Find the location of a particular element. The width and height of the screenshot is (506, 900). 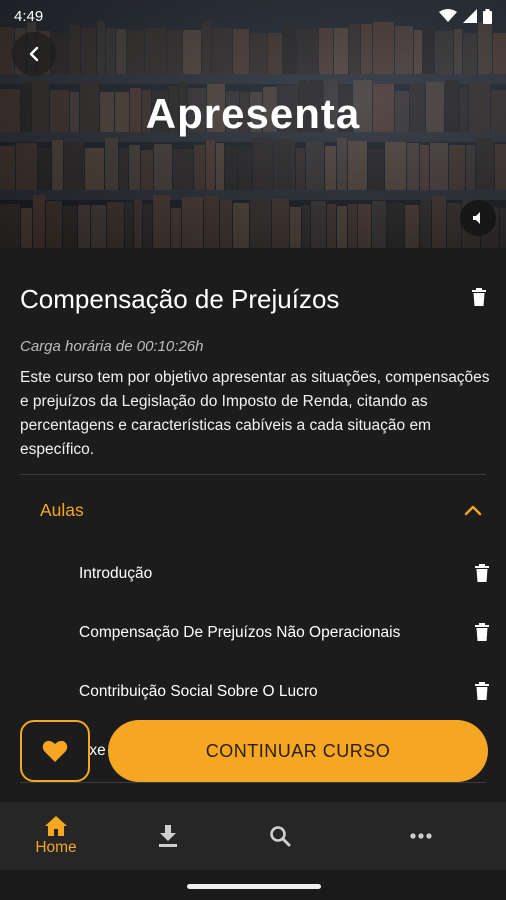

lesson-item: Introdução is located at coordinates (284, 574).